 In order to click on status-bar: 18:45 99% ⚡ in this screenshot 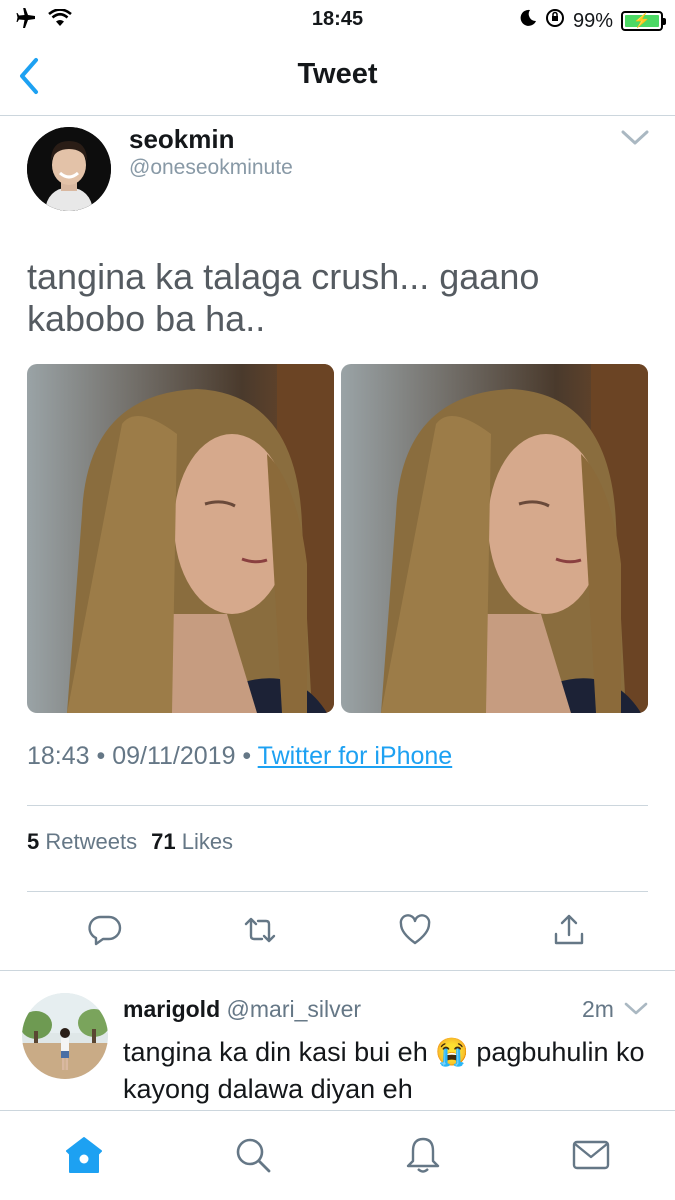, I will do `click(337, 20)`.